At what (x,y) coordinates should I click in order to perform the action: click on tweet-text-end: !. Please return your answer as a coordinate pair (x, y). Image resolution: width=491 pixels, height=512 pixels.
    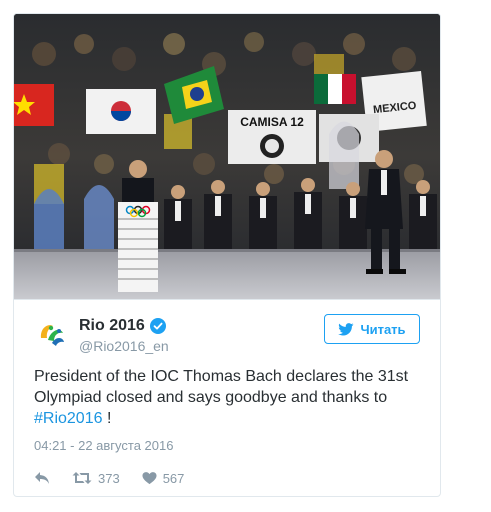
    Looking at the image, I should click on (107, 418).